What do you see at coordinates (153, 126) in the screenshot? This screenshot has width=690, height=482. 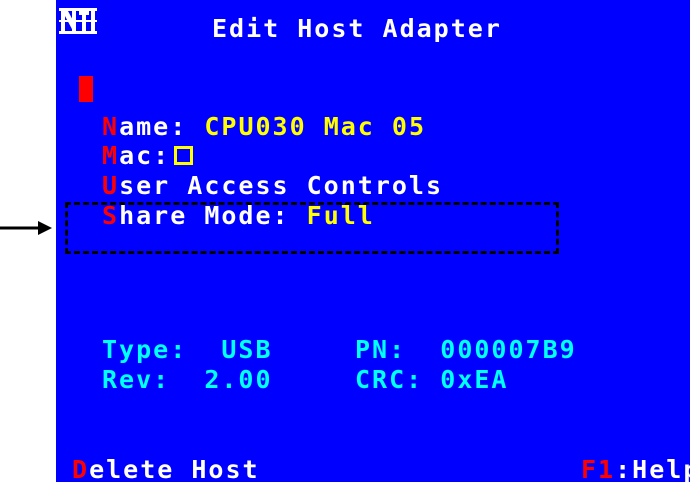 I see `name-label: ame:` at bounding box center [153, 126].